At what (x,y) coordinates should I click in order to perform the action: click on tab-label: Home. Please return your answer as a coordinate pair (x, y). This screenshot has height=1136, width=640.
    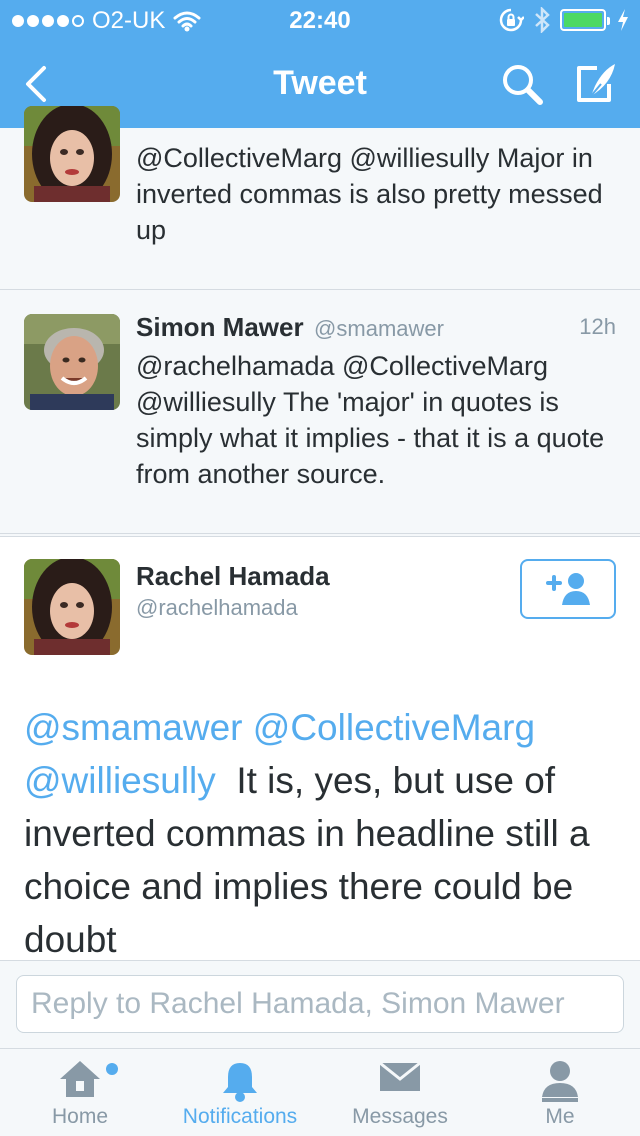
    Looking at the image, I should click on (80, 1116).